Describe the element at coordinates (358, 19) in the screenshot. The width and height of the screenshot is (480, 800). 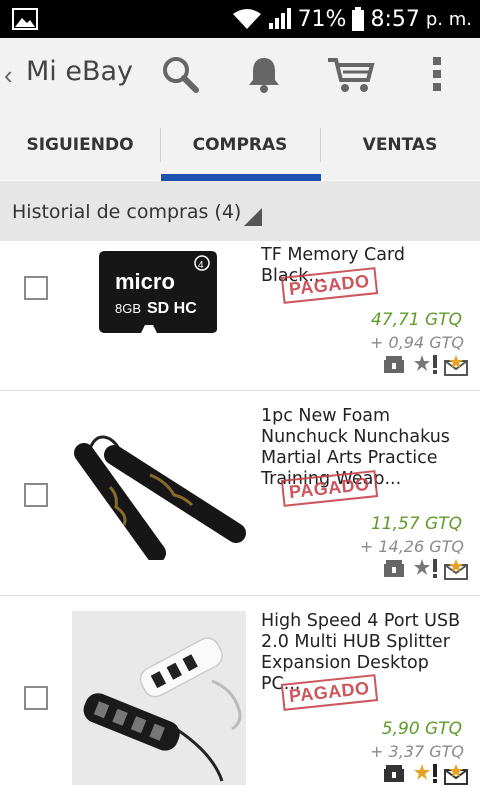
I see `battery-icon` at that location.